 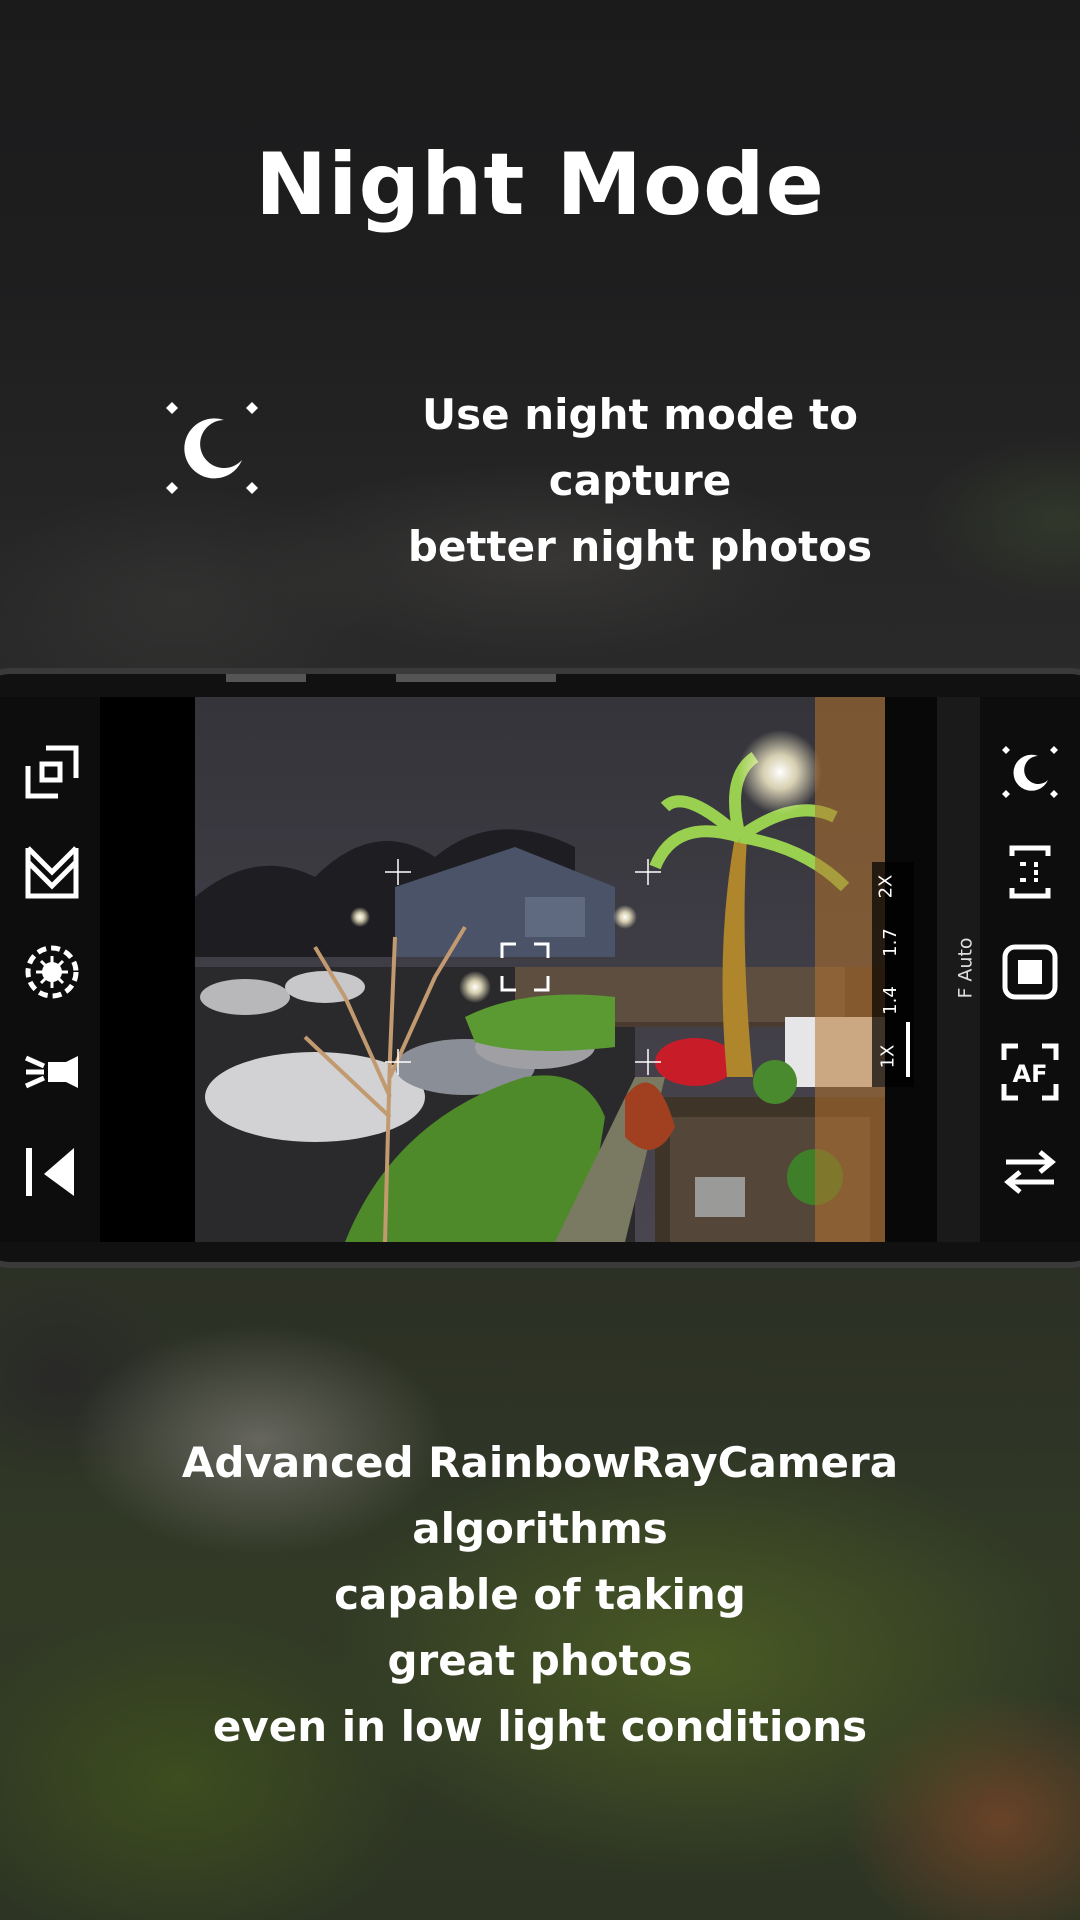 I want to click on zoom-slider: 2X 1.7 1.4 1X, so click(x=893, y=974).